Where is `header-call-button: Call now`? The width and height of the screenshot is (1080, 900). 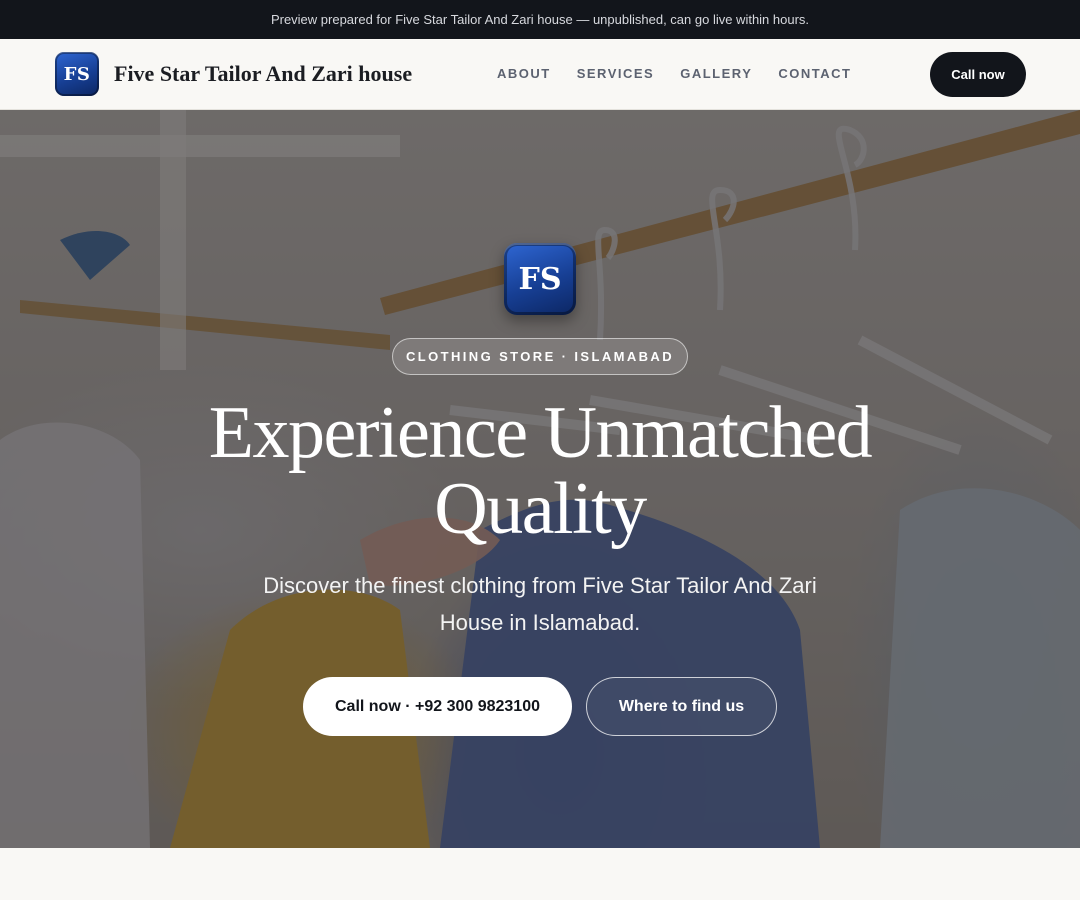 header-call-button: Call now is located at coordinates (978, 74).